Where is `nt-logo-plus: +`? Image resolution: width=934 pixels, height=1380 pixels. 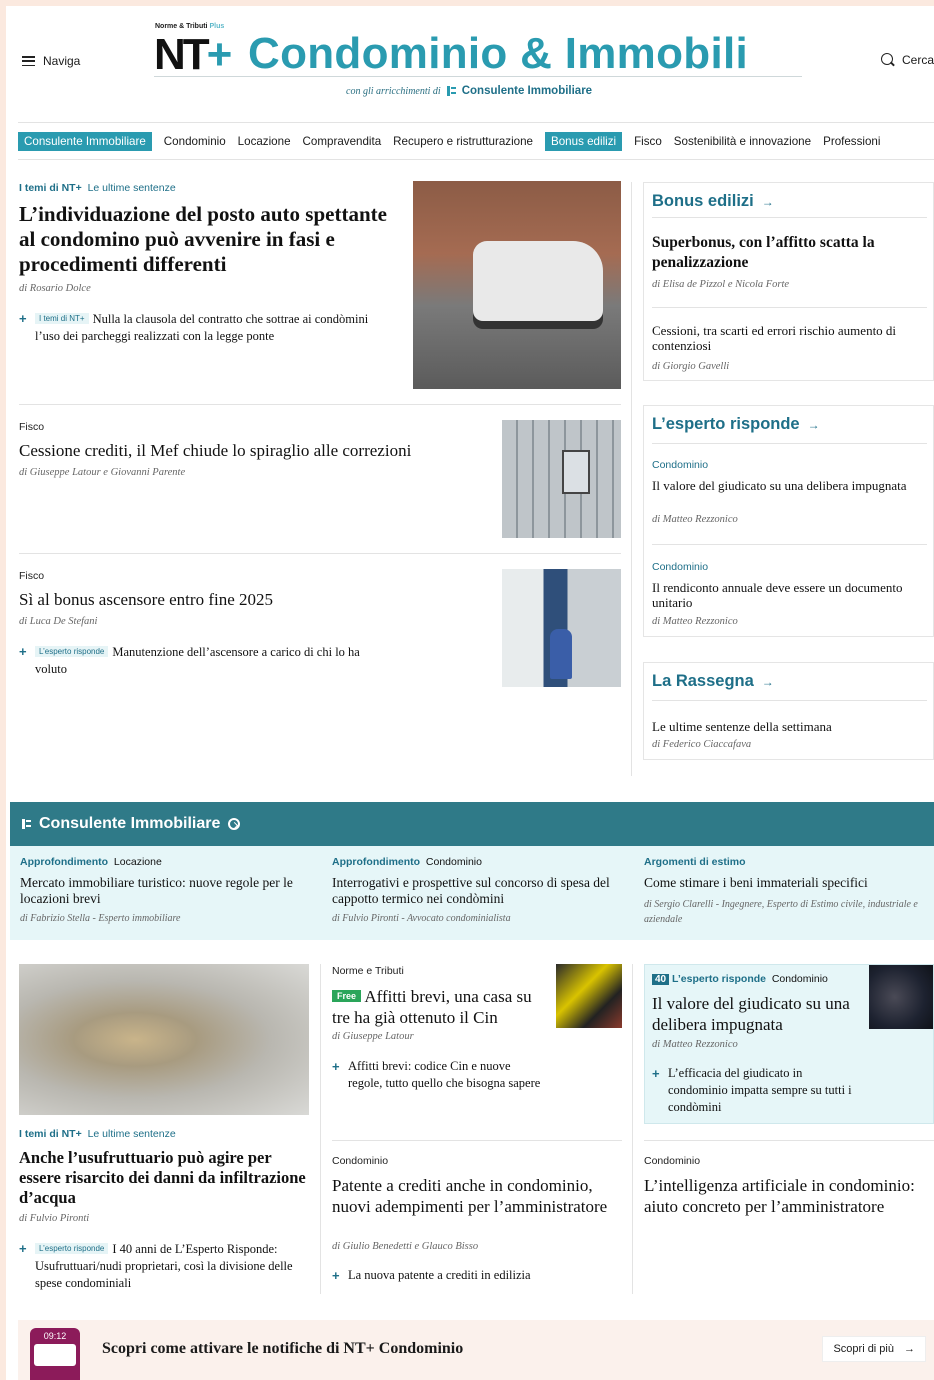 nt-logo-plus: + is located at coordinates (219, 54).